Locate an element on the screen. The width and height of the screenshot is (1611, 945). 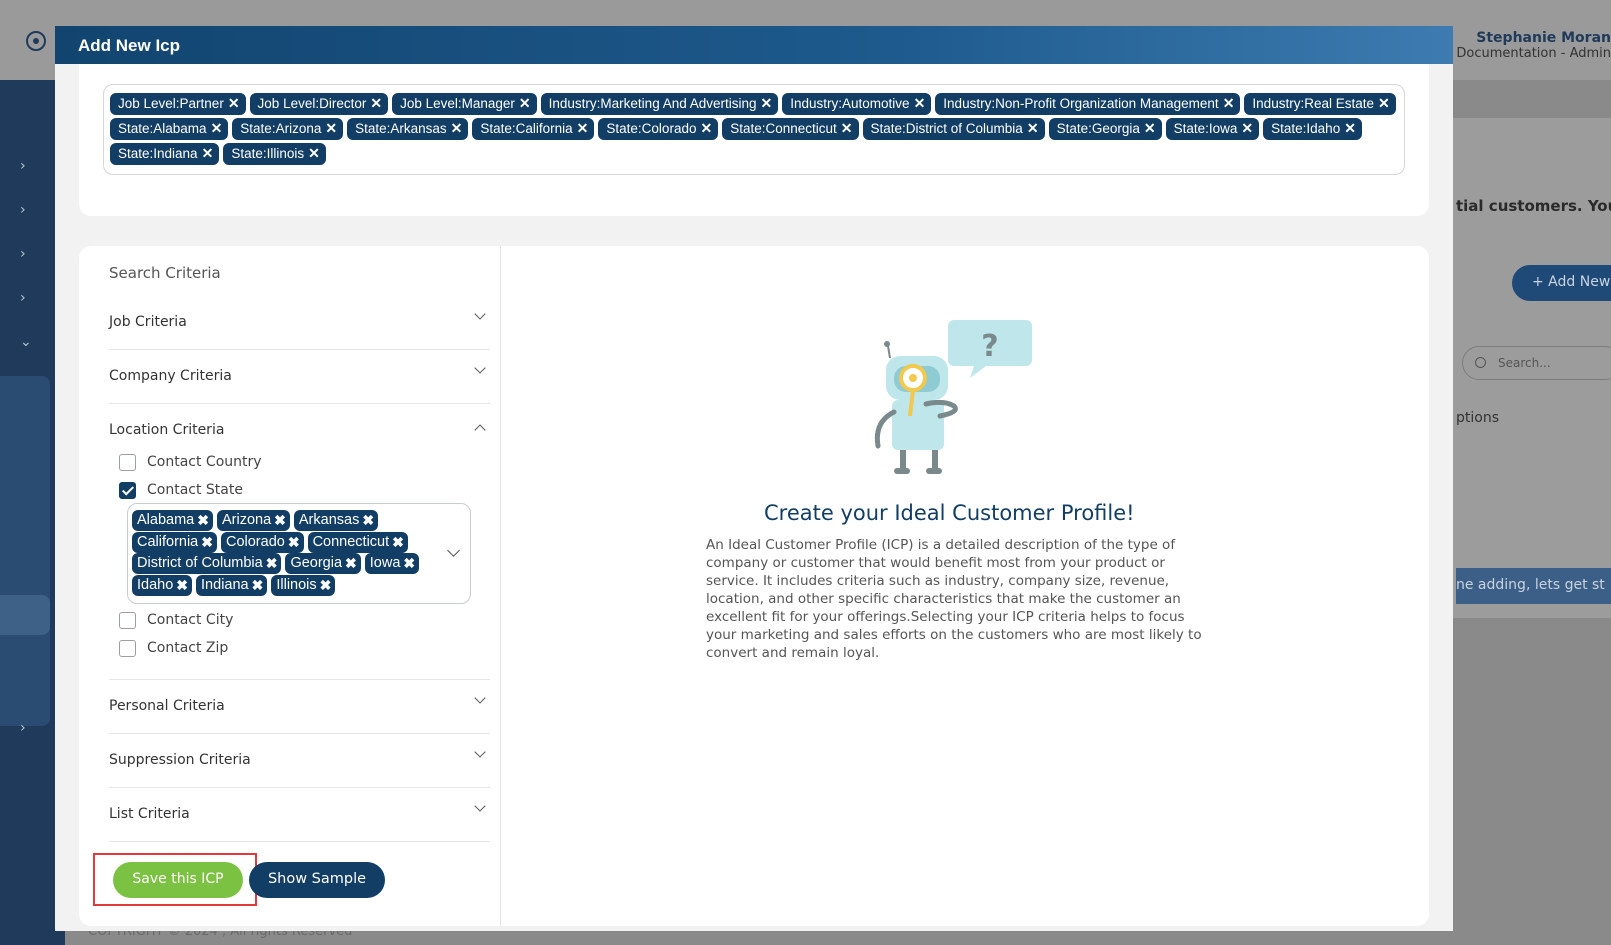
background-banner: ne adding, lets get st is located at coordinates (1533, 586).